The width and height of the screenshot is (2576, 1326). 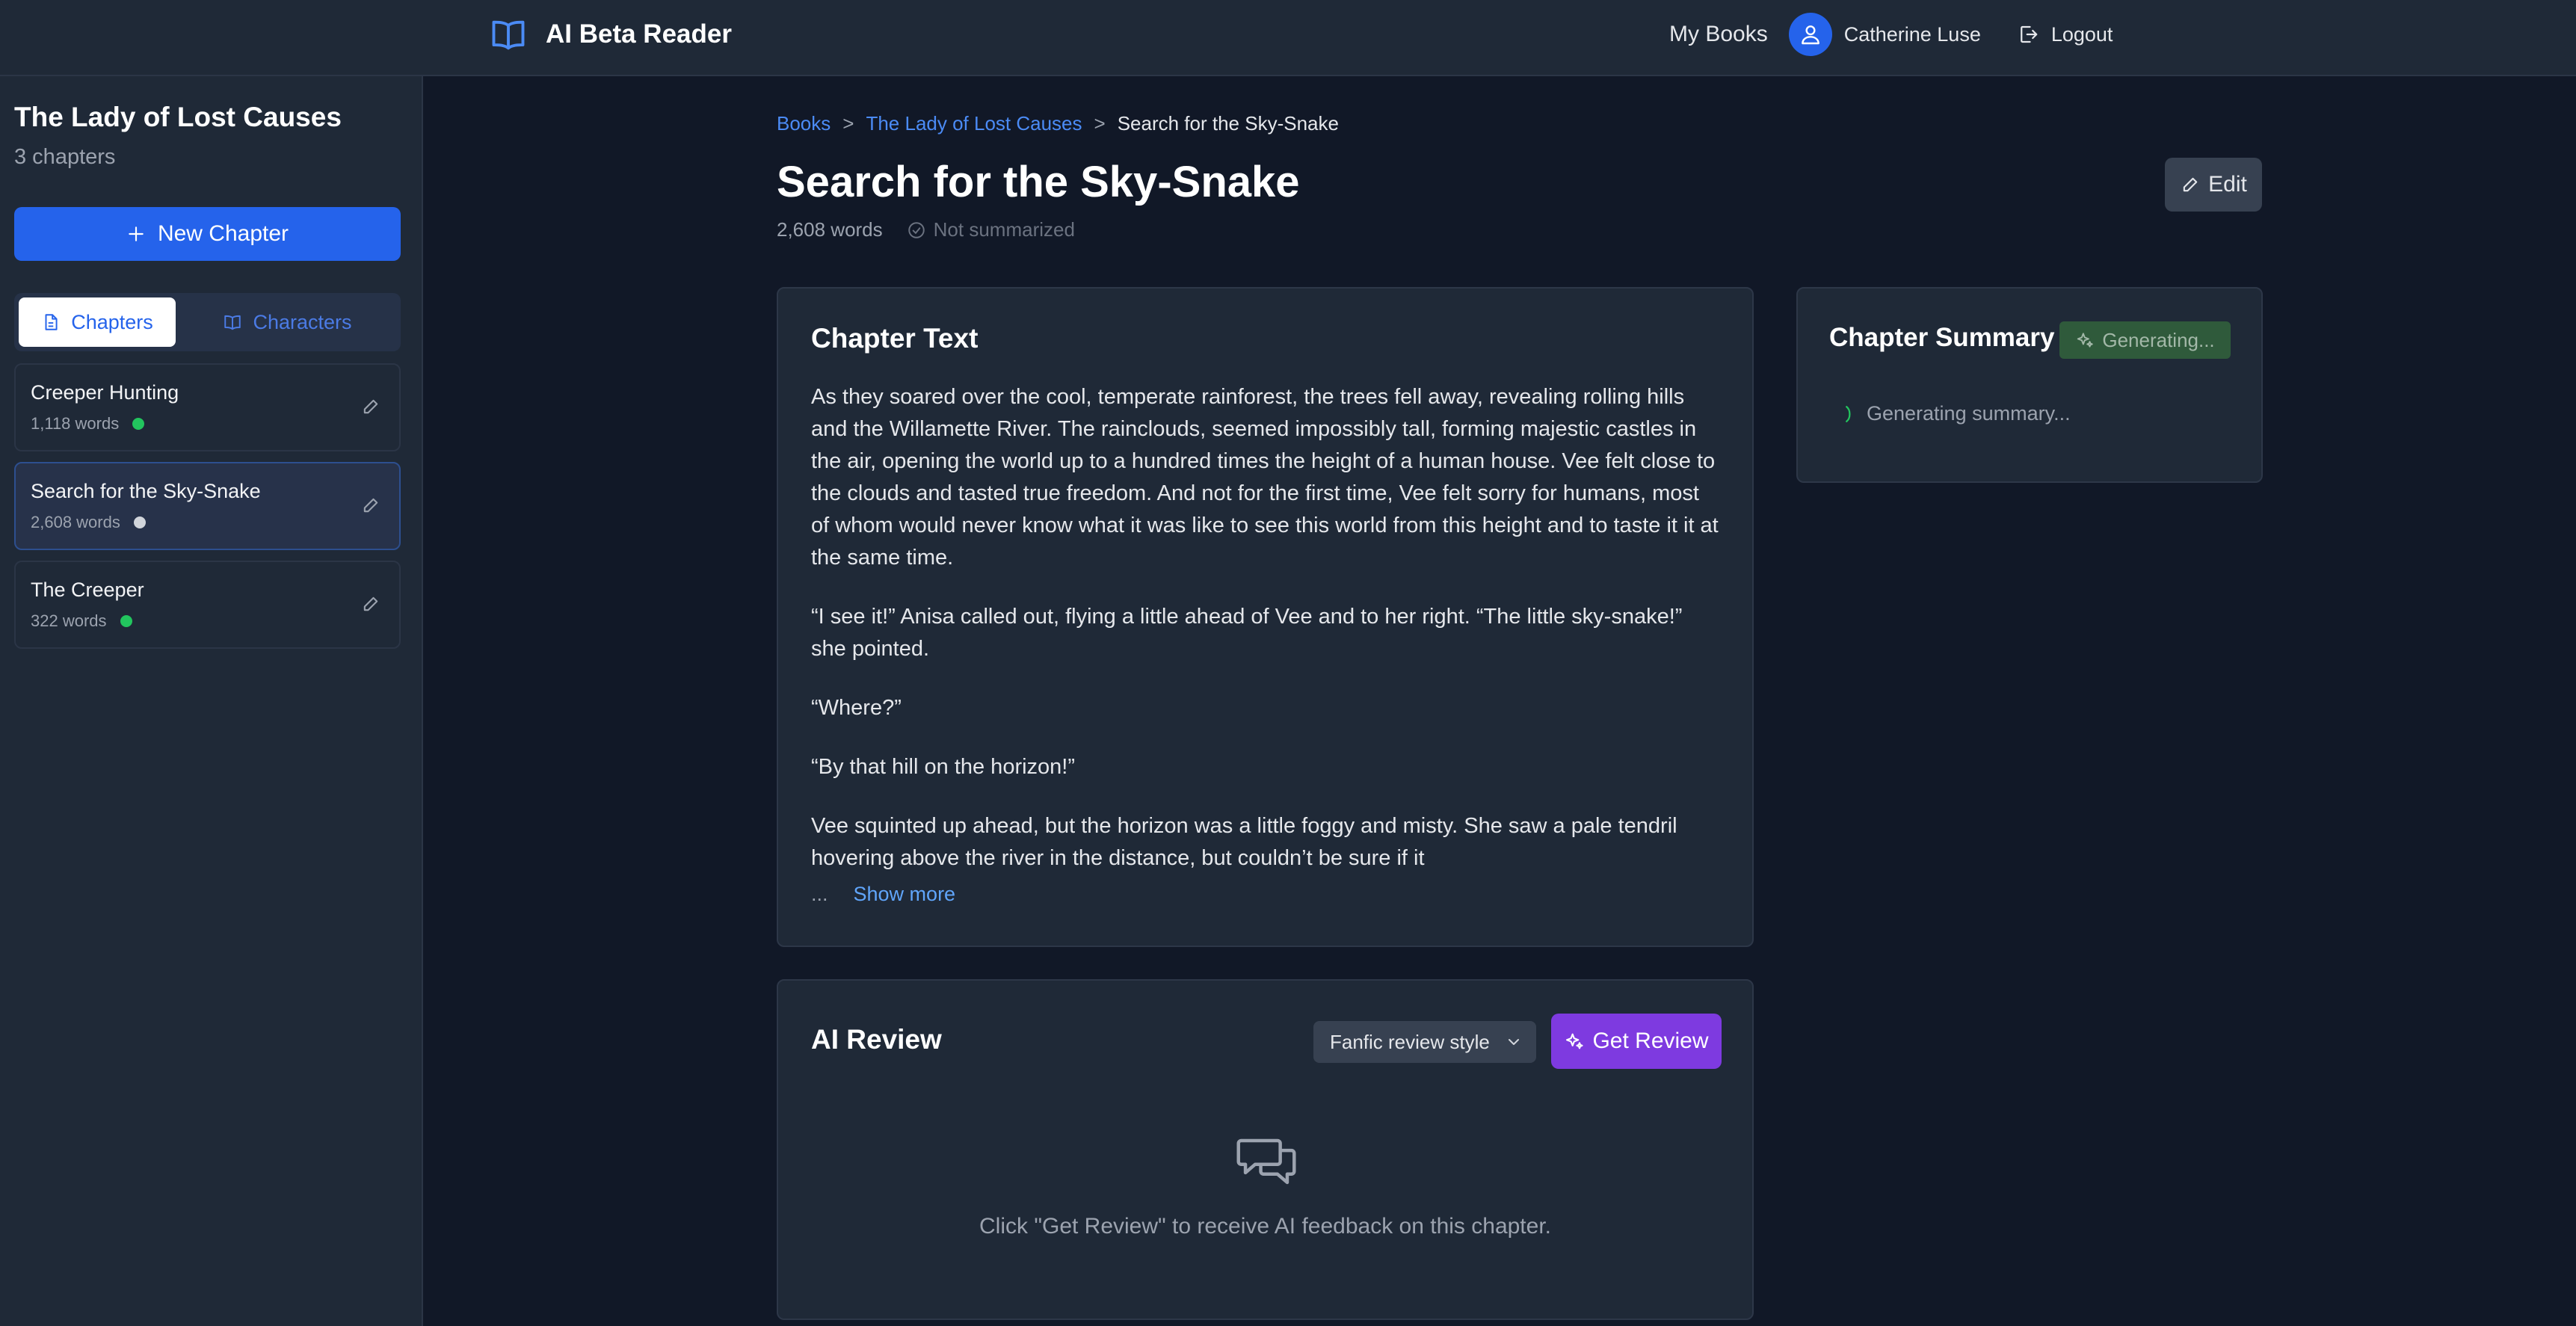 What do you see at coordinates (830, 229) in the screenshot?
I see `word-count: 2,608 words` at bounding box center [830, 229].